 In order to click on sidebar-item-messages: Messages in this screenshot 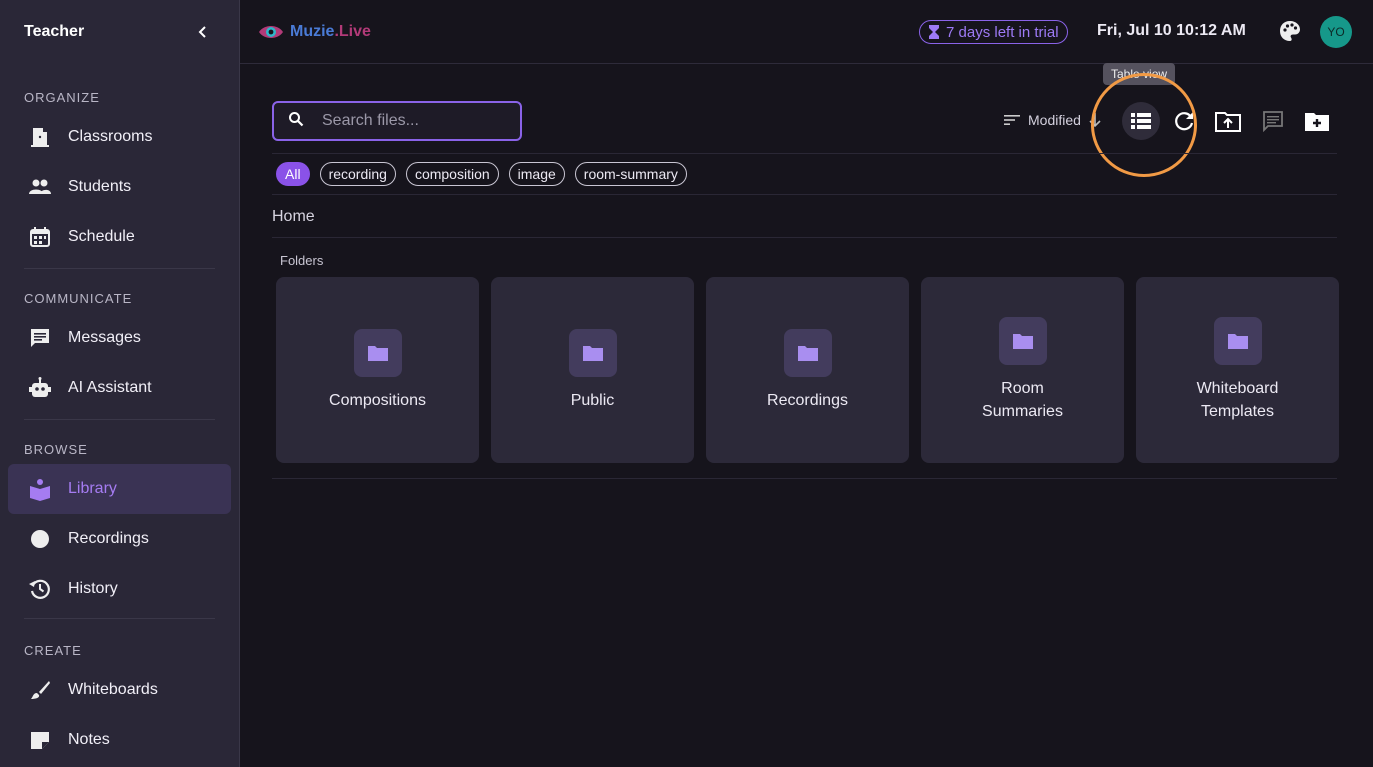, I will do `click(119, 338)`.